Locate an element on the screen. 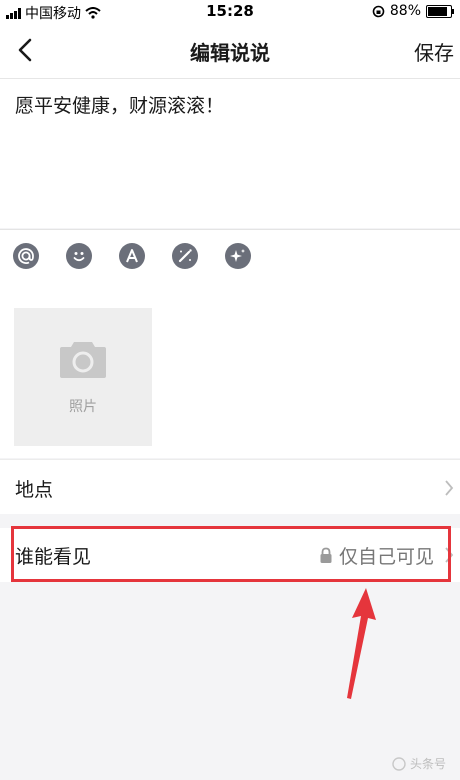 This screenshot has height=780, width=460. editor-toolbar is located at coordinates (230, 256).